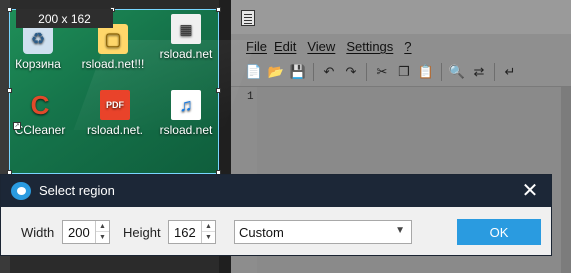 This screenshot has width=571, height=273. I want to click on menu-view: View, so click(324, 47).